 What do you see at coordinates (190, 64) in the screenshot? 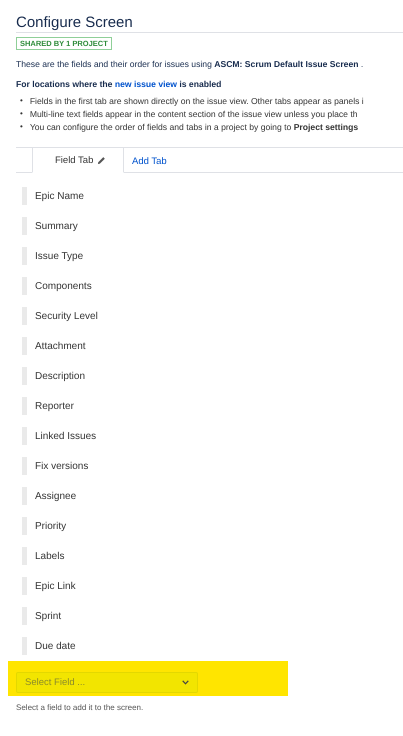
I see `intro-text: These are the fields and their order for issues using ASCM: Scrum Default Issue Screen .` at bounding box center [190, 64].